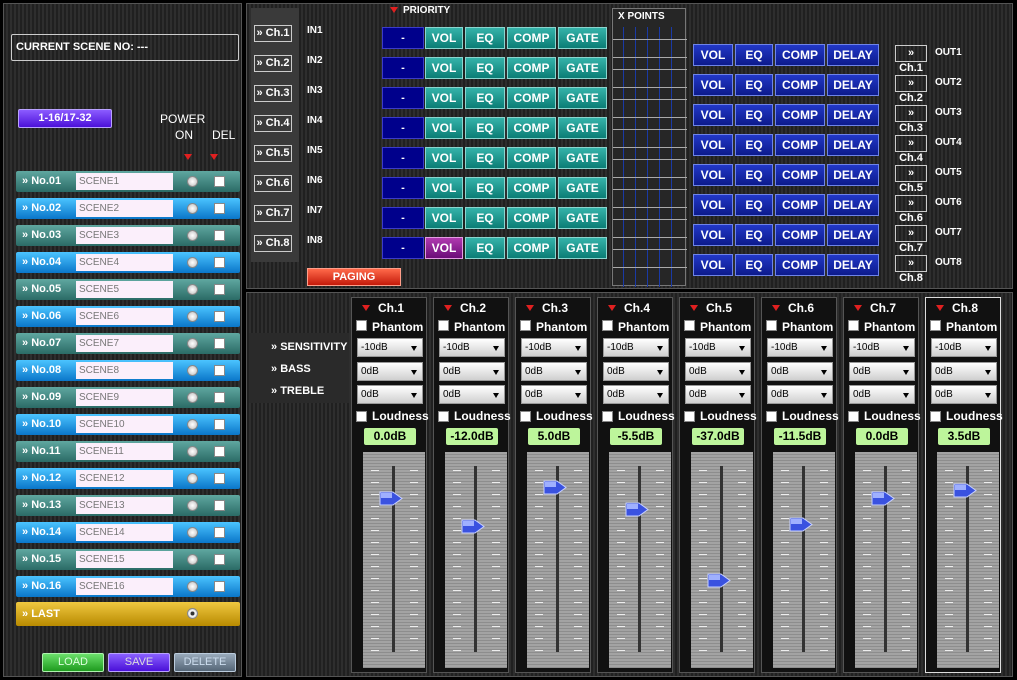 This screenshot has width=1017, height=680. I want to click on scene-name-field: SCENE1, so click(124, 181).